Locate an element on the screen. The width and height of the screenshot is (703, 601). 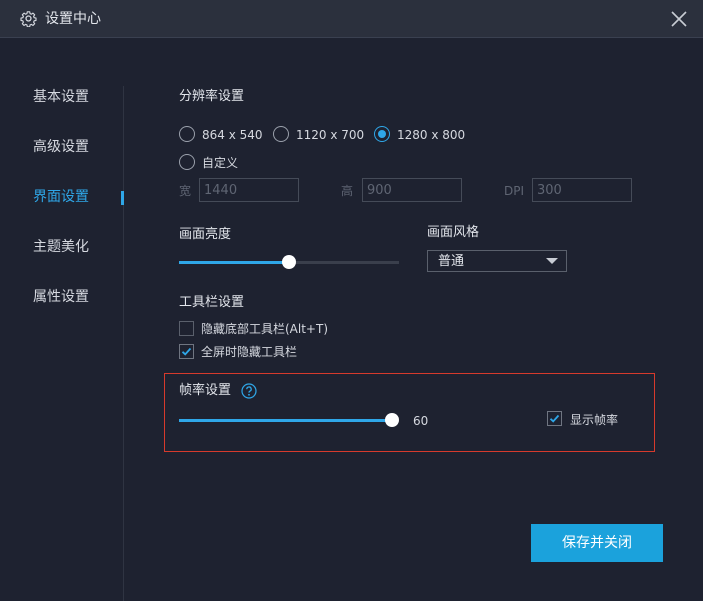
height-label: 高 is located at coordinates (347, 191).